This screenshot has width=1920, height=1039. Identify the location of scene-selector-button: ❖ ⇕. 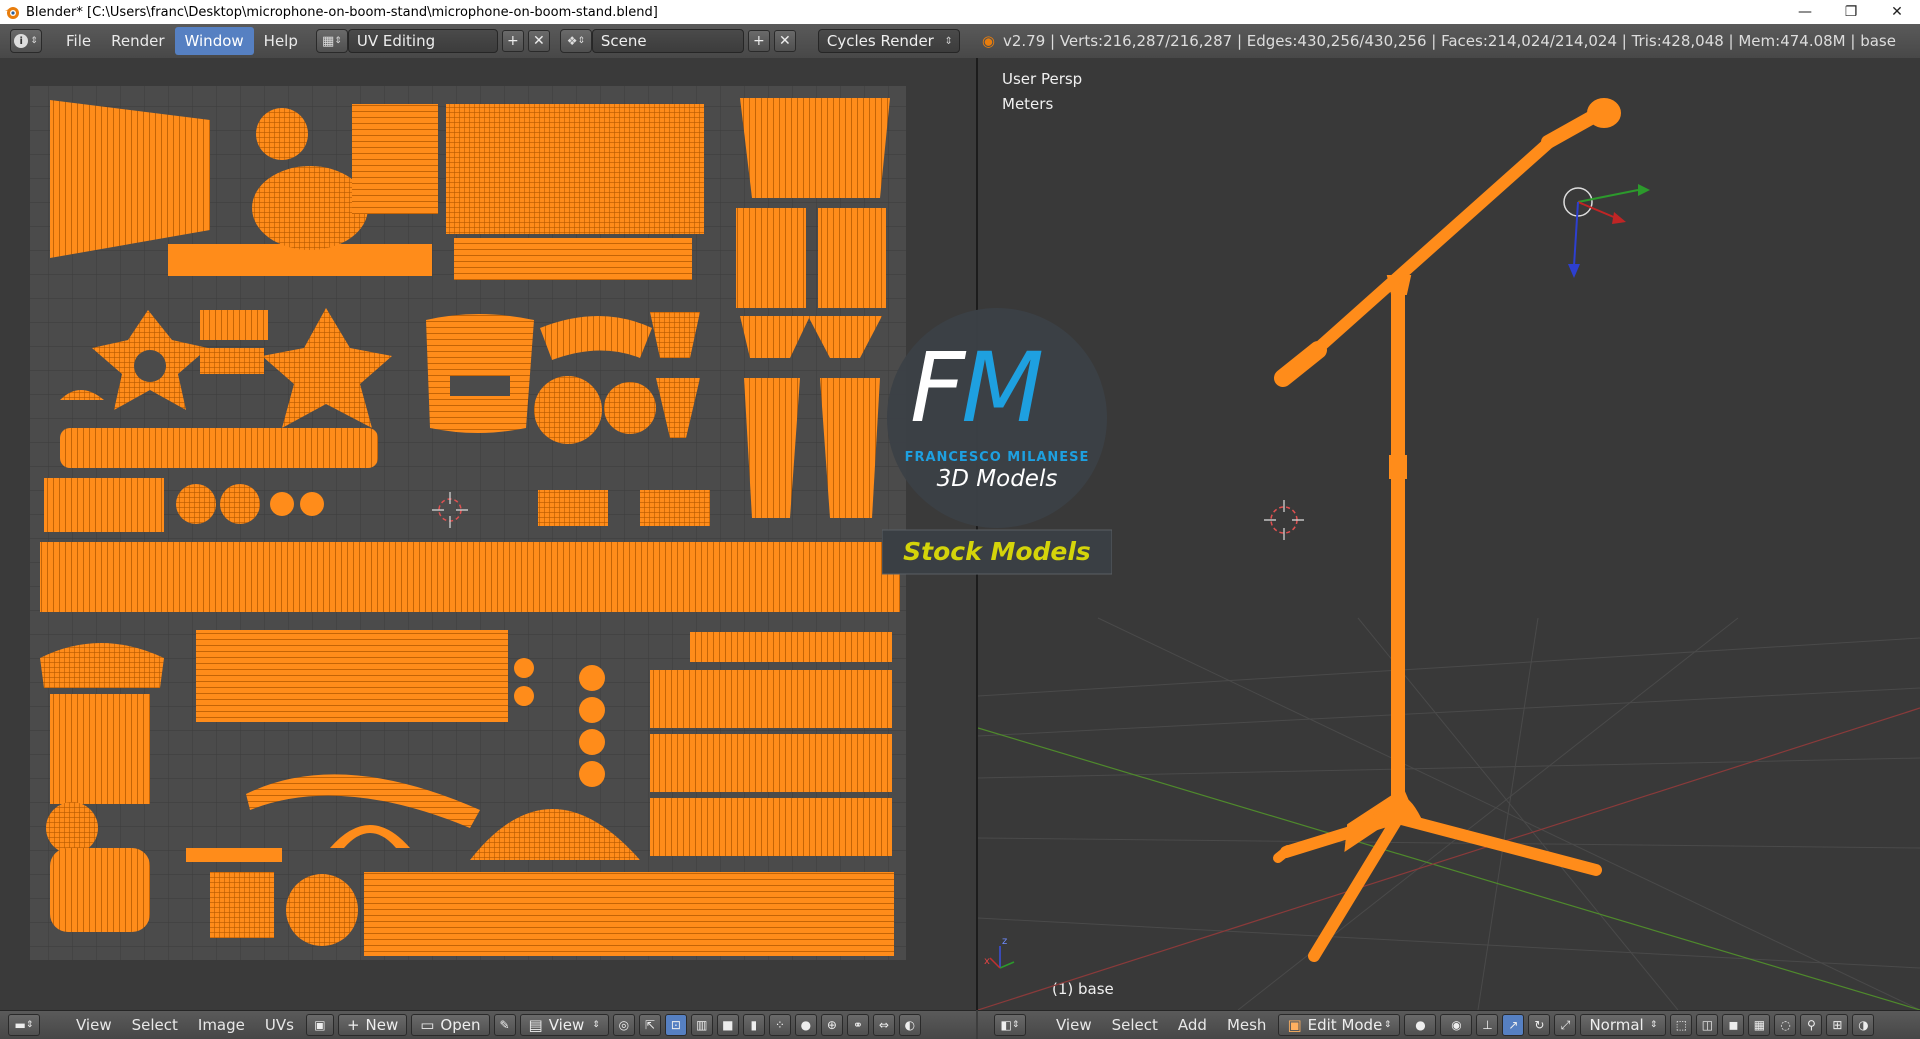
(575, 41).